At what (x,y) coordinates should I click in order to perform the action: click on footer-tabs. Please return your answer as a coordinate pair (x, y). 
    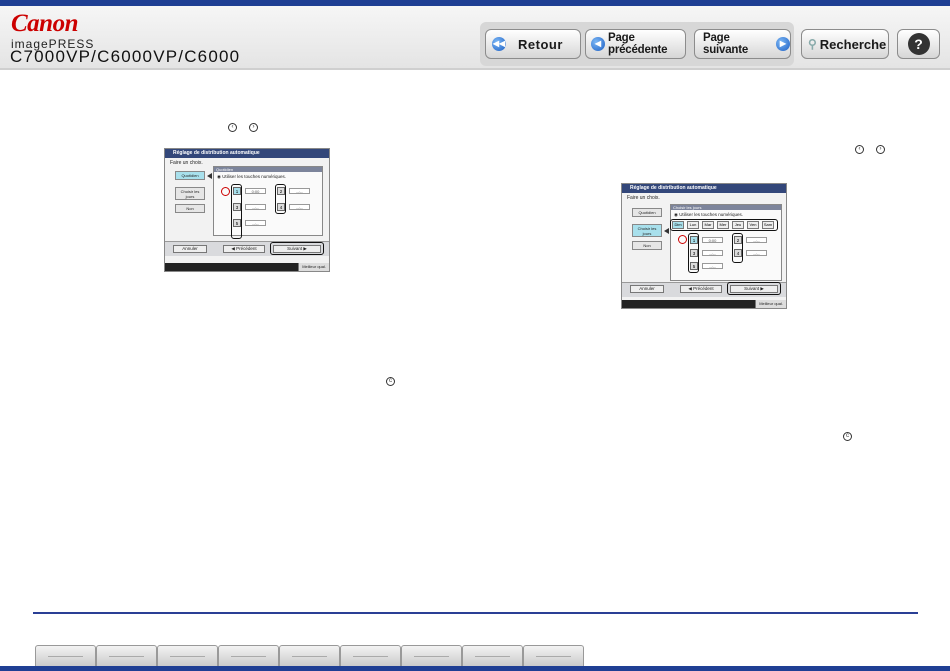
    Looking at the image, I should click on (309, 656).